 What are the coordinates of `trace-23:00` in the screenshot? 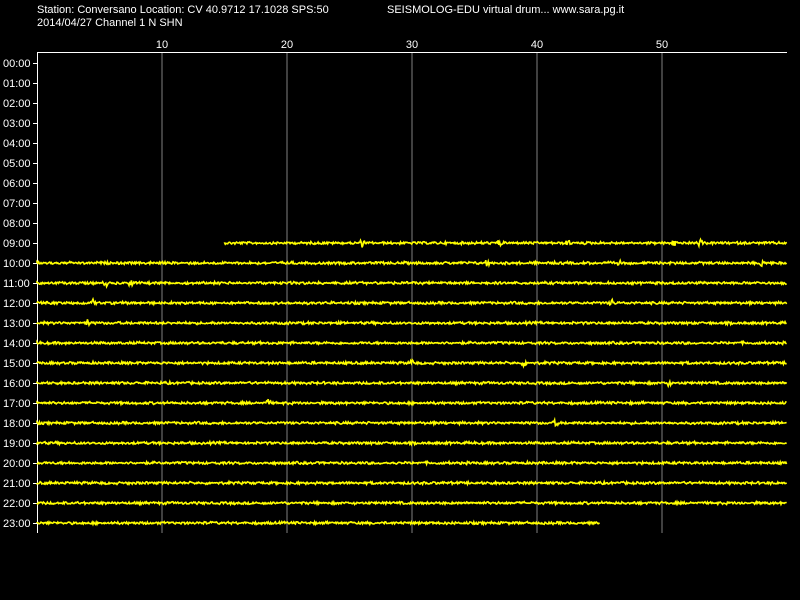 It's located at (318, 523).